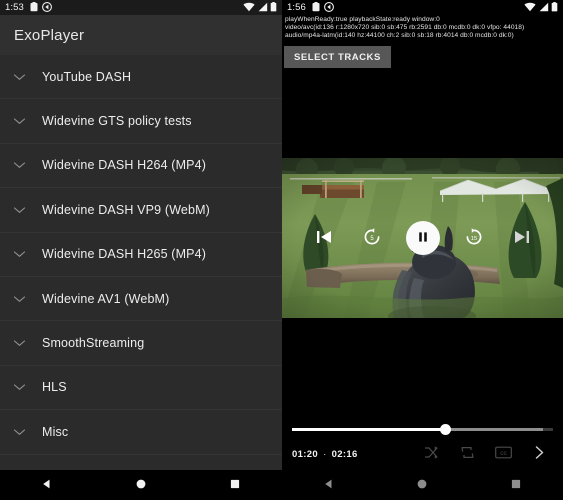 This screenshot has width=563, height=500. I want to click on play-pause-button, so click(422, 238).